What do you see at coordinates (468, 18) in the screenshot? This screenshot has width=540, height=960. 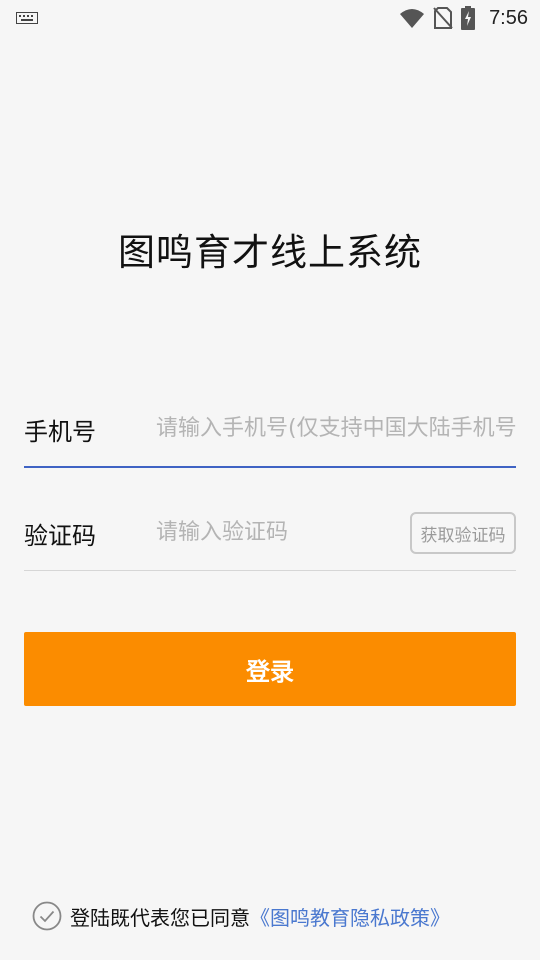 I see `battery-charging-icon` at bounding box center [468, 18].